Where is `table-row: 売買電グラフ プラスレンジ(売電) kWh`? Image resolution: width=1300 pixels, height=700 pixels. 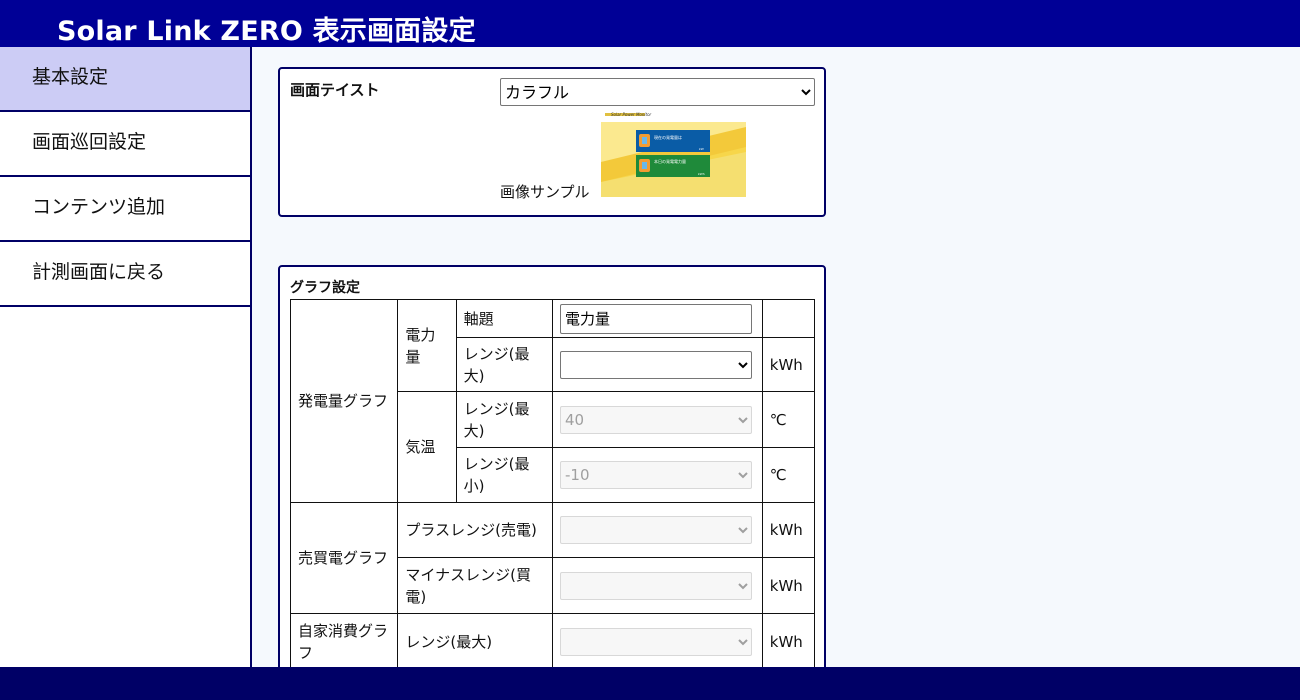 table-row: 売買電グラフ プラスレンジ(売電) kWh is located at coordinates (552, 558).